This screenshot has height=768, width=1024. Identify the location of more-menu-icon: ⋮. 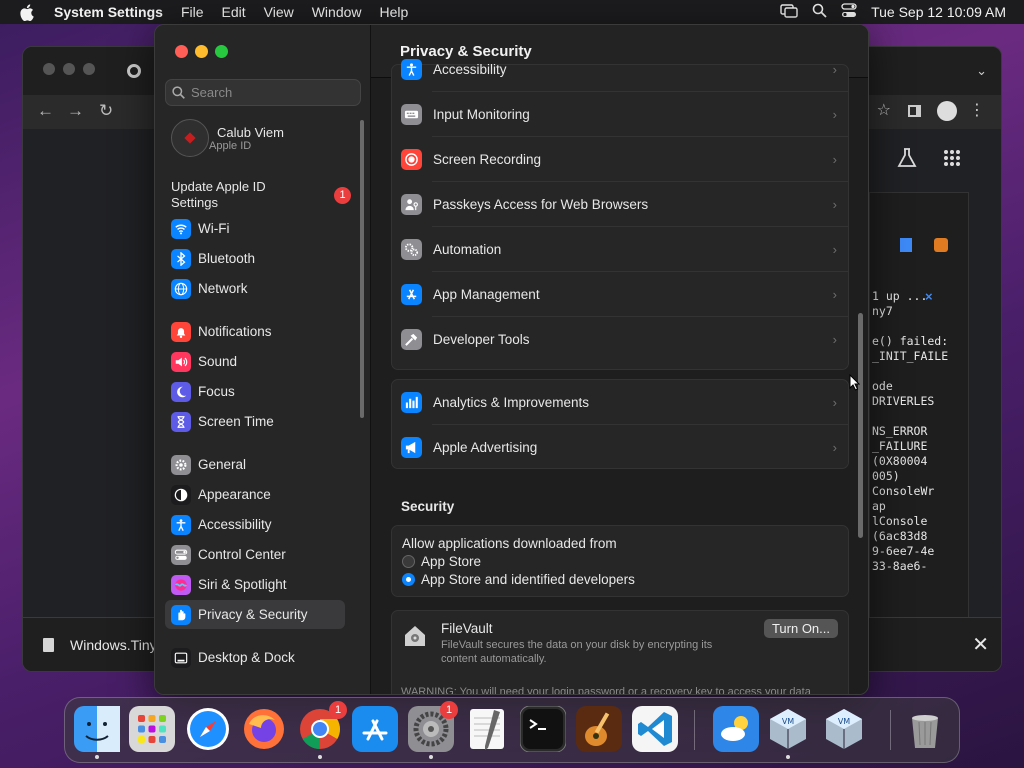
(977, 110).